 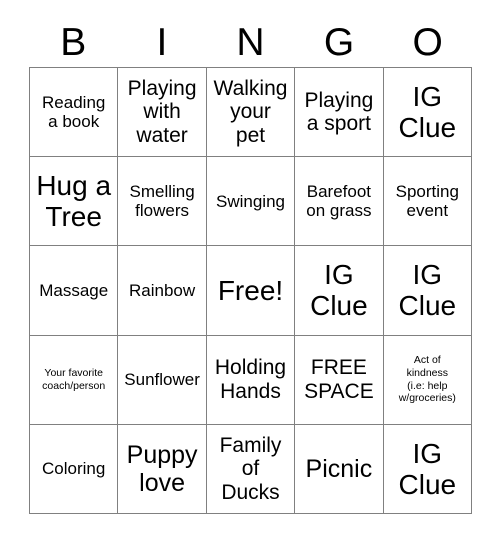 What do you see at coordinates (427, 42) in the screenshot?
I see `bingo-header-letter-o: O` at bounding box center [427, 42].